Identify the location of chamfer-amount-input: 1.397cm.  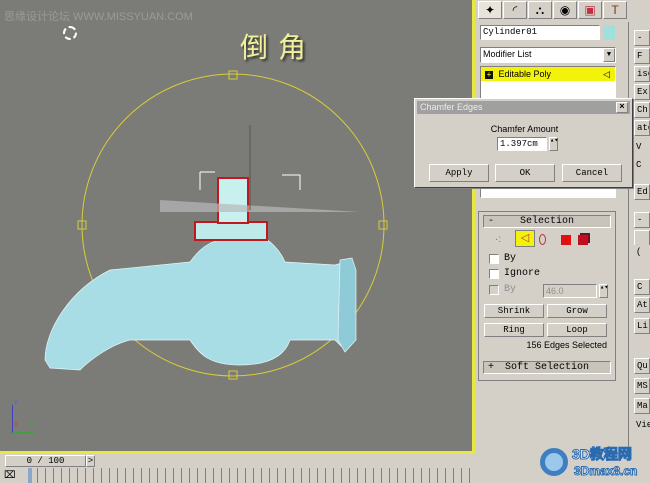
(522, 144).